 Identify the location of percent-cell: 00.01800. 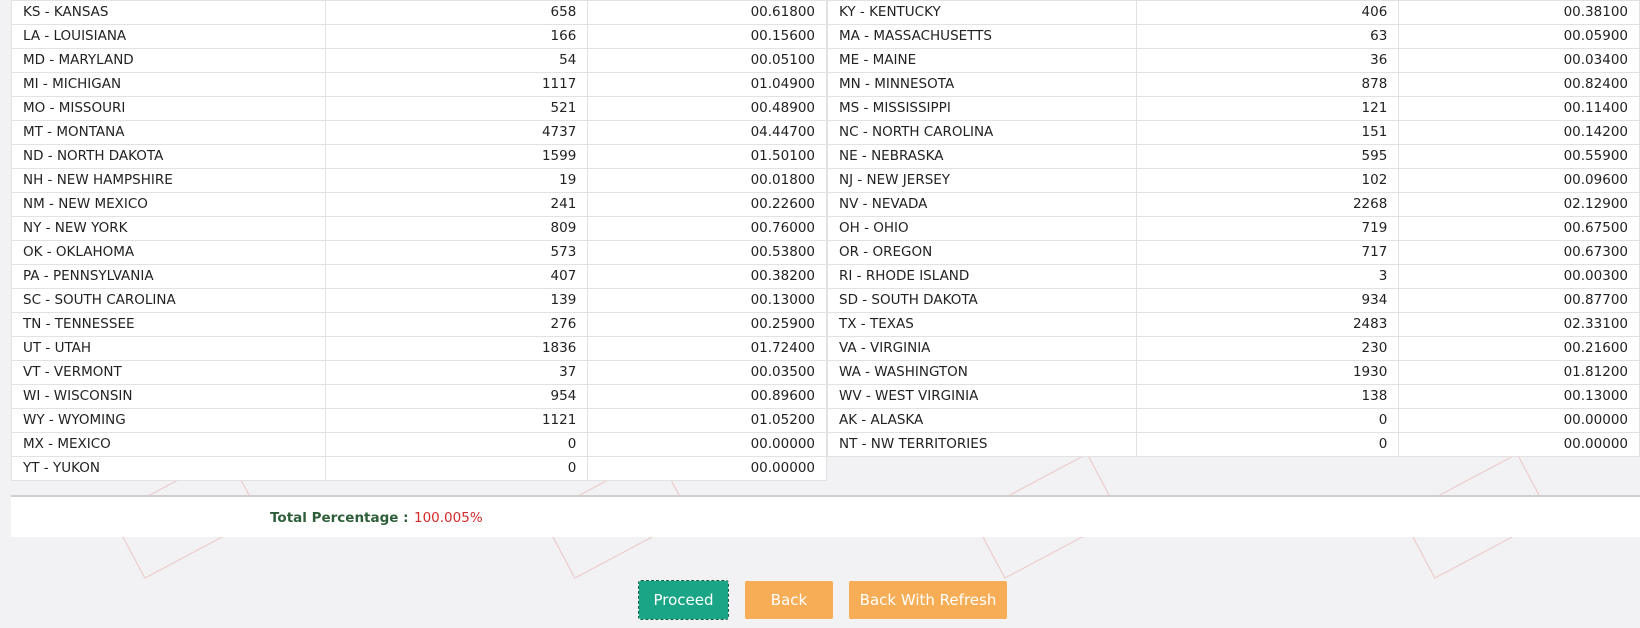
(707, 180).